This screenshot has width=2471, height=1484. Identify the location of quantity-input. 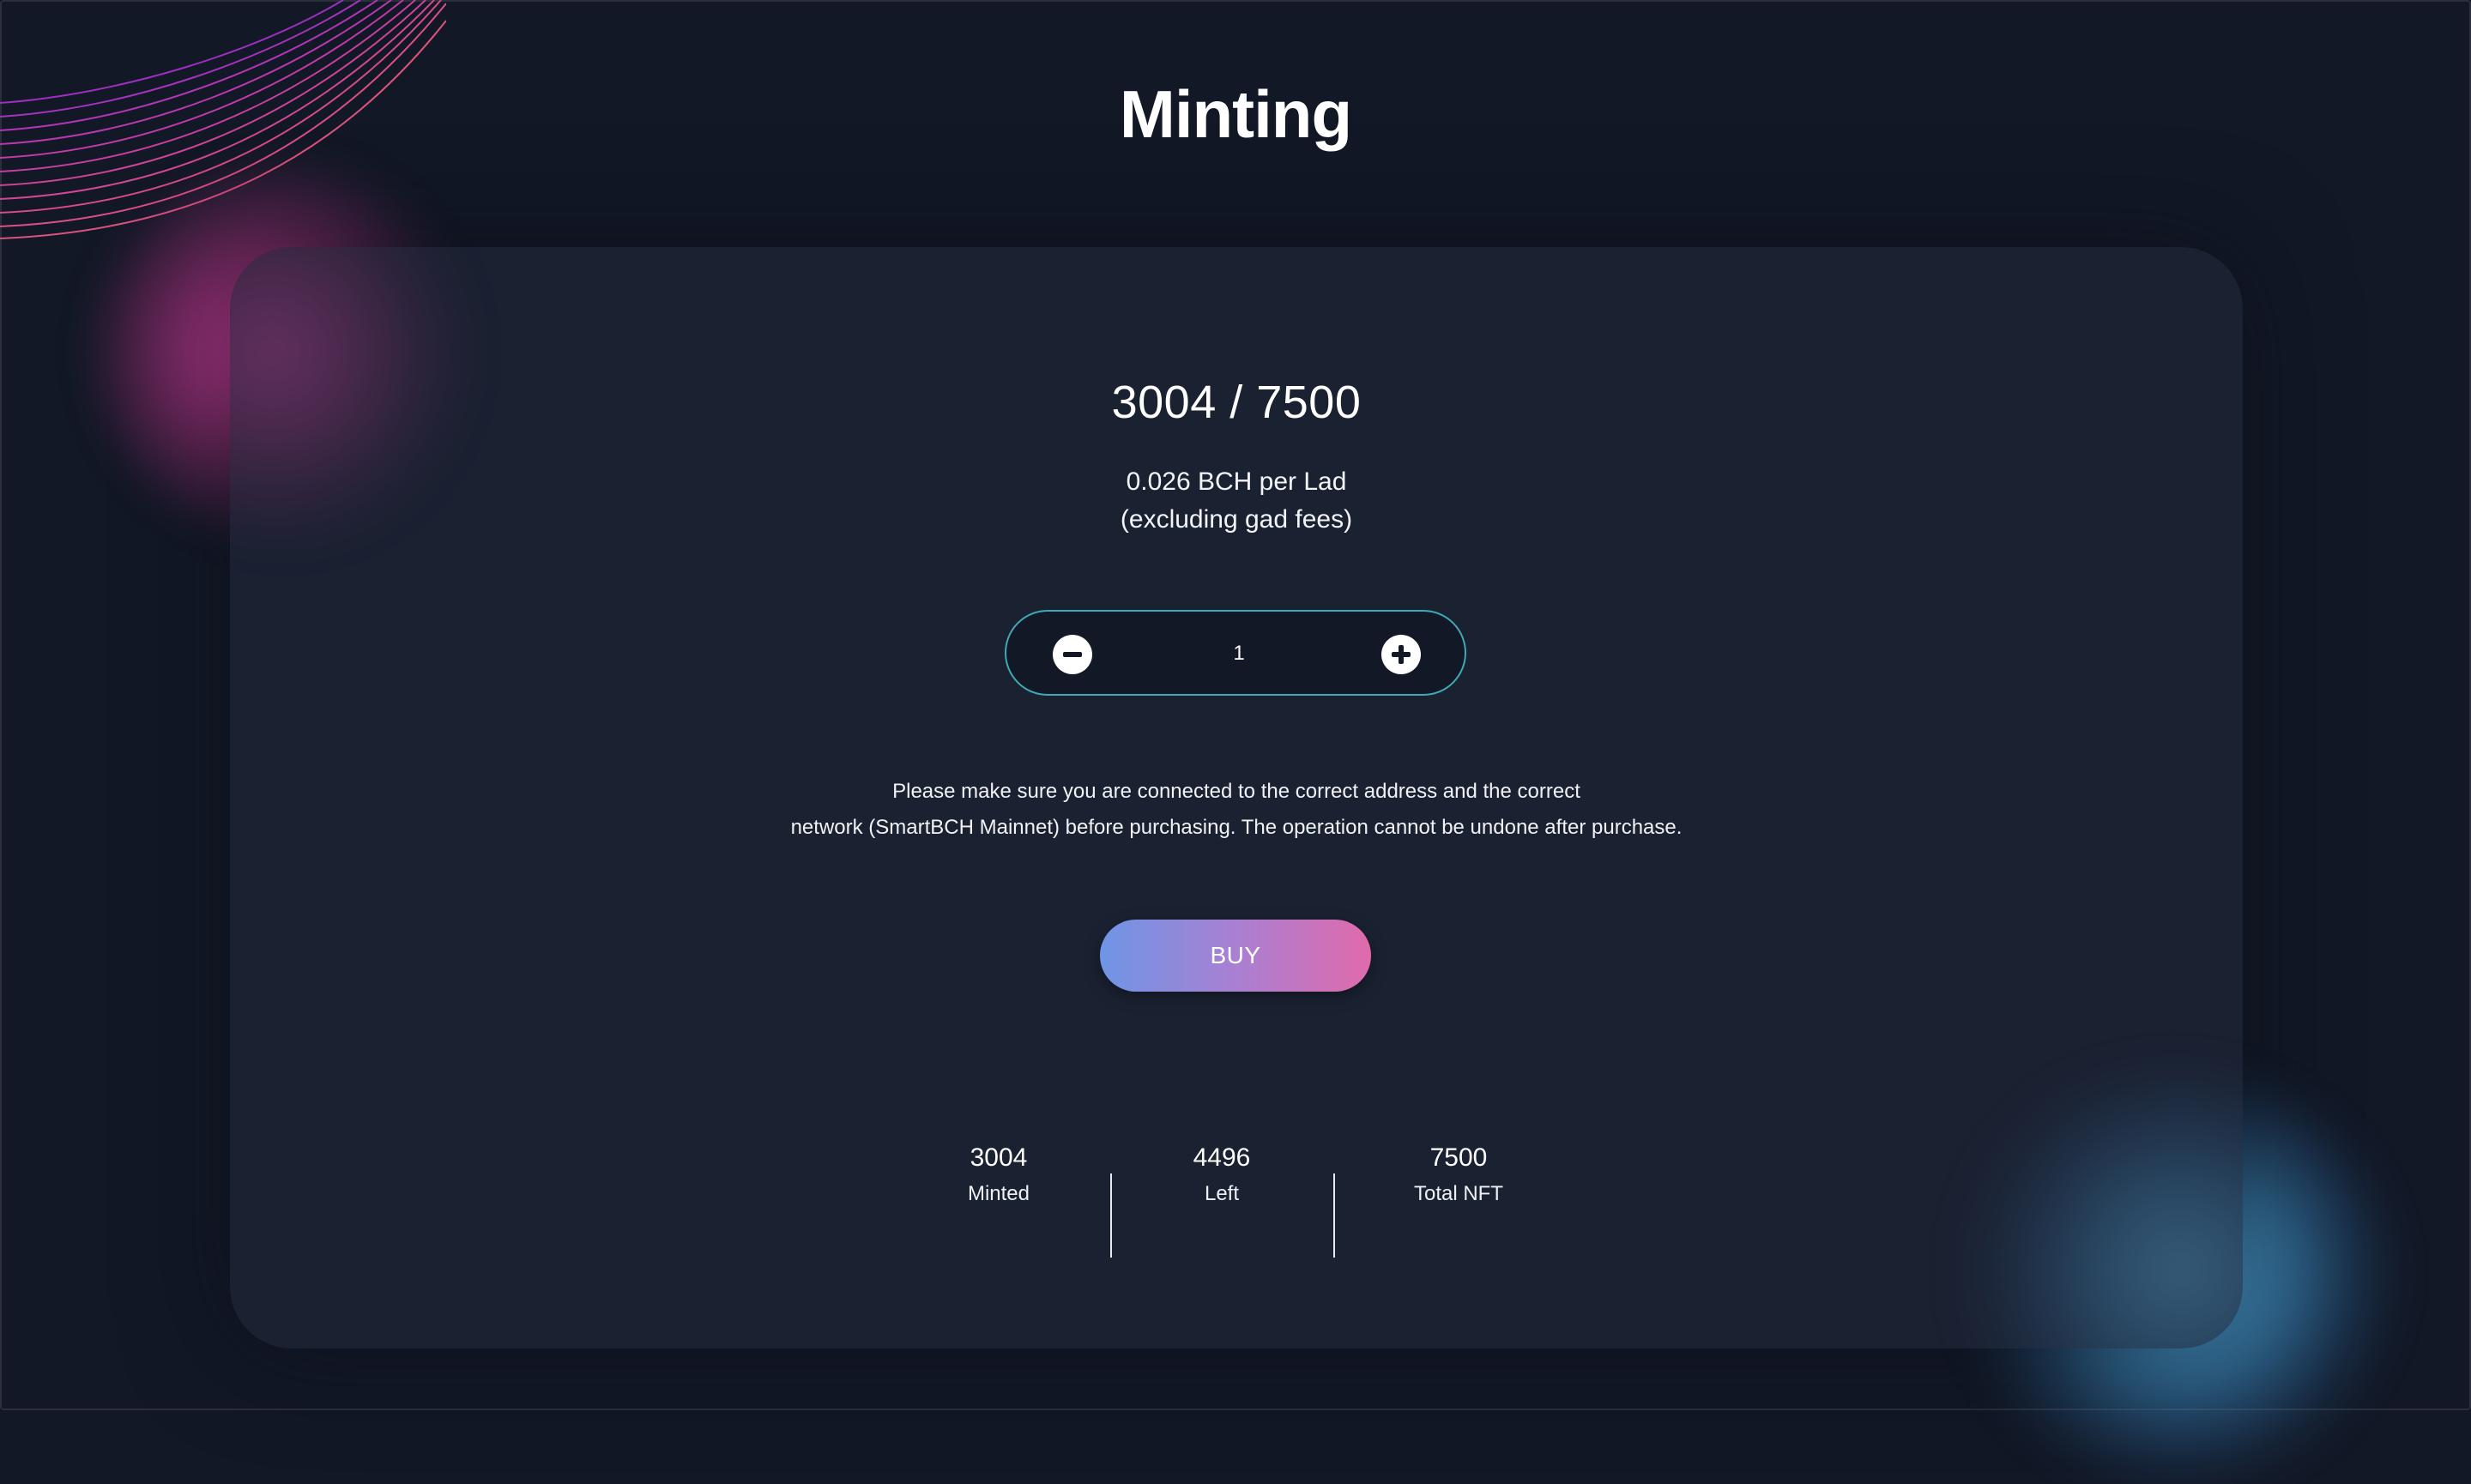
(1238, 654).